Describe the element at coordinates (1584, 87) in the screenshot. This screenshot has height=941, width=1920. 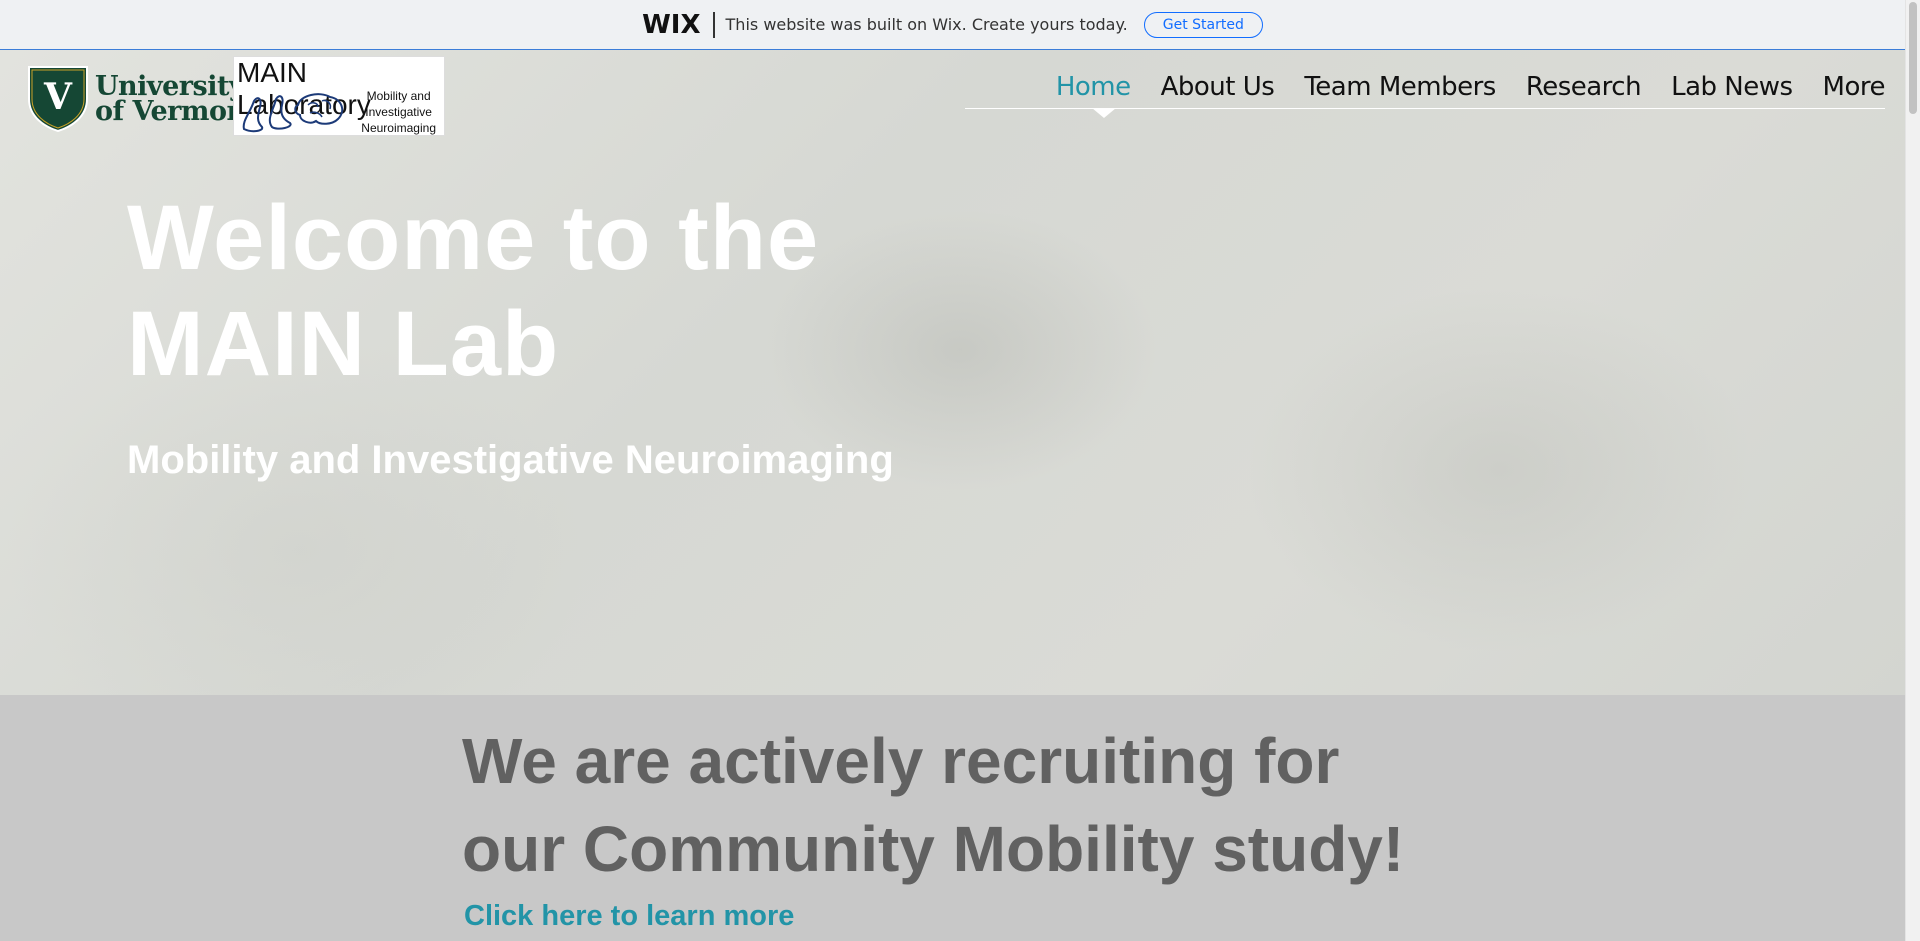
I see `nav-item-research: Research` at that location.